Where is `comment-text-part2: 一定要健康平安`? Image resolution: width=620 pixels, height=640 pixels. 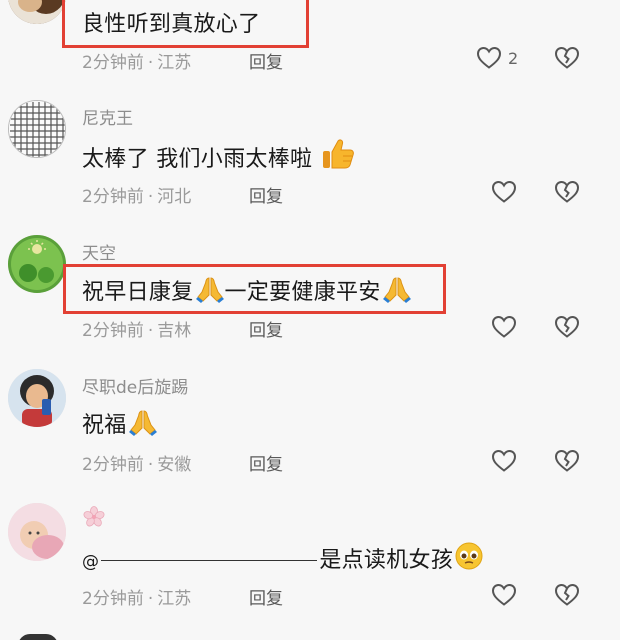 comment-text-part2: 一定要健康平安 is located at coordinates (302, 292).